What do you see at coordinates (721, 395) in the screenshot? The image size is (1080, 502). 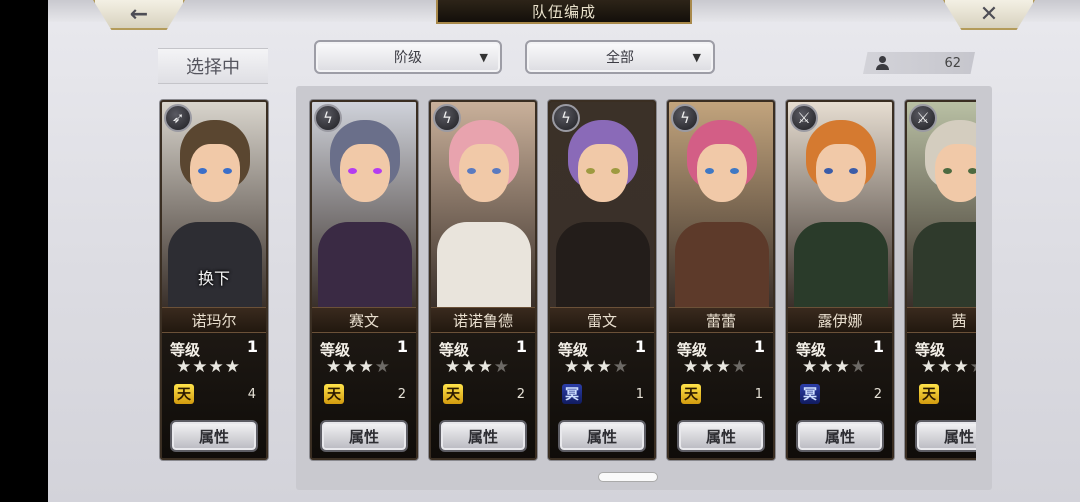 I see `character-stats: 等级 1 ★★★★ 天 1 属性` at bounding box center [721, 395].